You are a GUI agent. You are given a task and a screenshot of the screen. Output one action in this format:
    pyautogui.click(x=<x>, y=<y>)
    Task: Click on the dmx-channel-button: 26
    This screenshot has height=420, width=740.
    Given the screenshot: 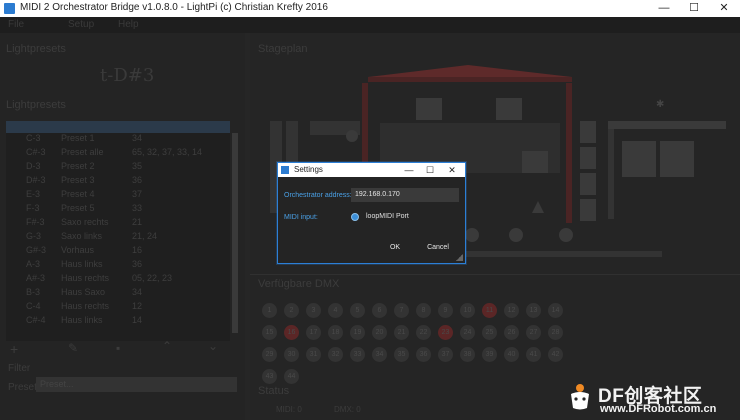 What is the action you would take?
    pyautogui.click(x=511, y=332)
    